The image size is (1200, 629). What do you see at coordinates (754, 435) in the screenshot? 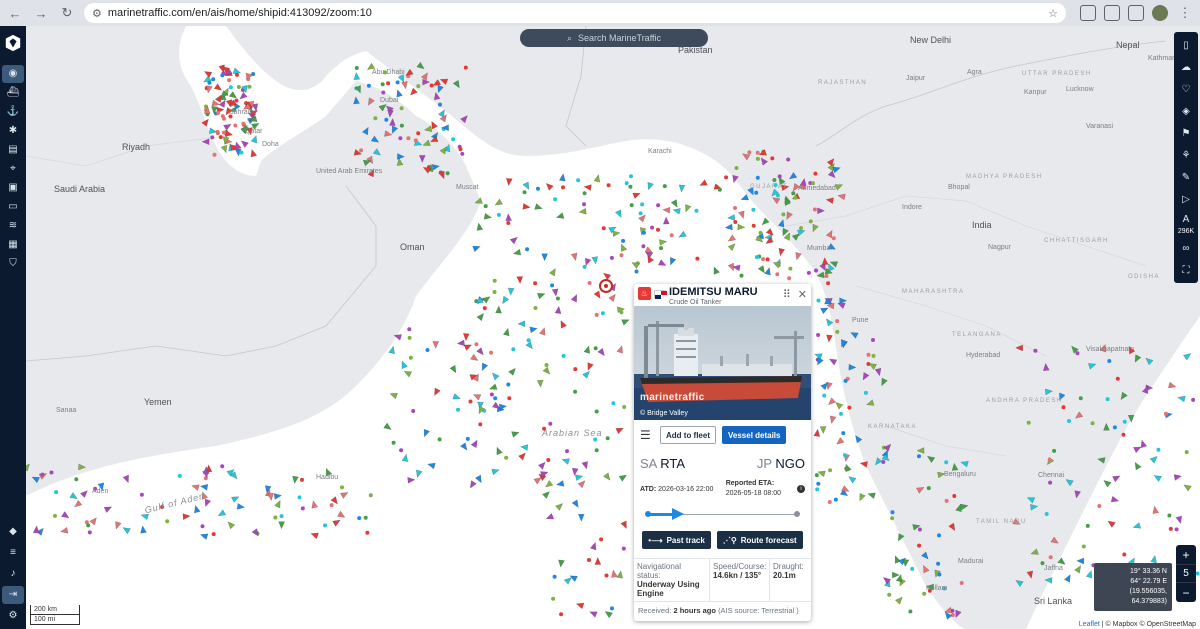
I see `vessel-details-button: Vessel details` at bounding box center [754, 435].